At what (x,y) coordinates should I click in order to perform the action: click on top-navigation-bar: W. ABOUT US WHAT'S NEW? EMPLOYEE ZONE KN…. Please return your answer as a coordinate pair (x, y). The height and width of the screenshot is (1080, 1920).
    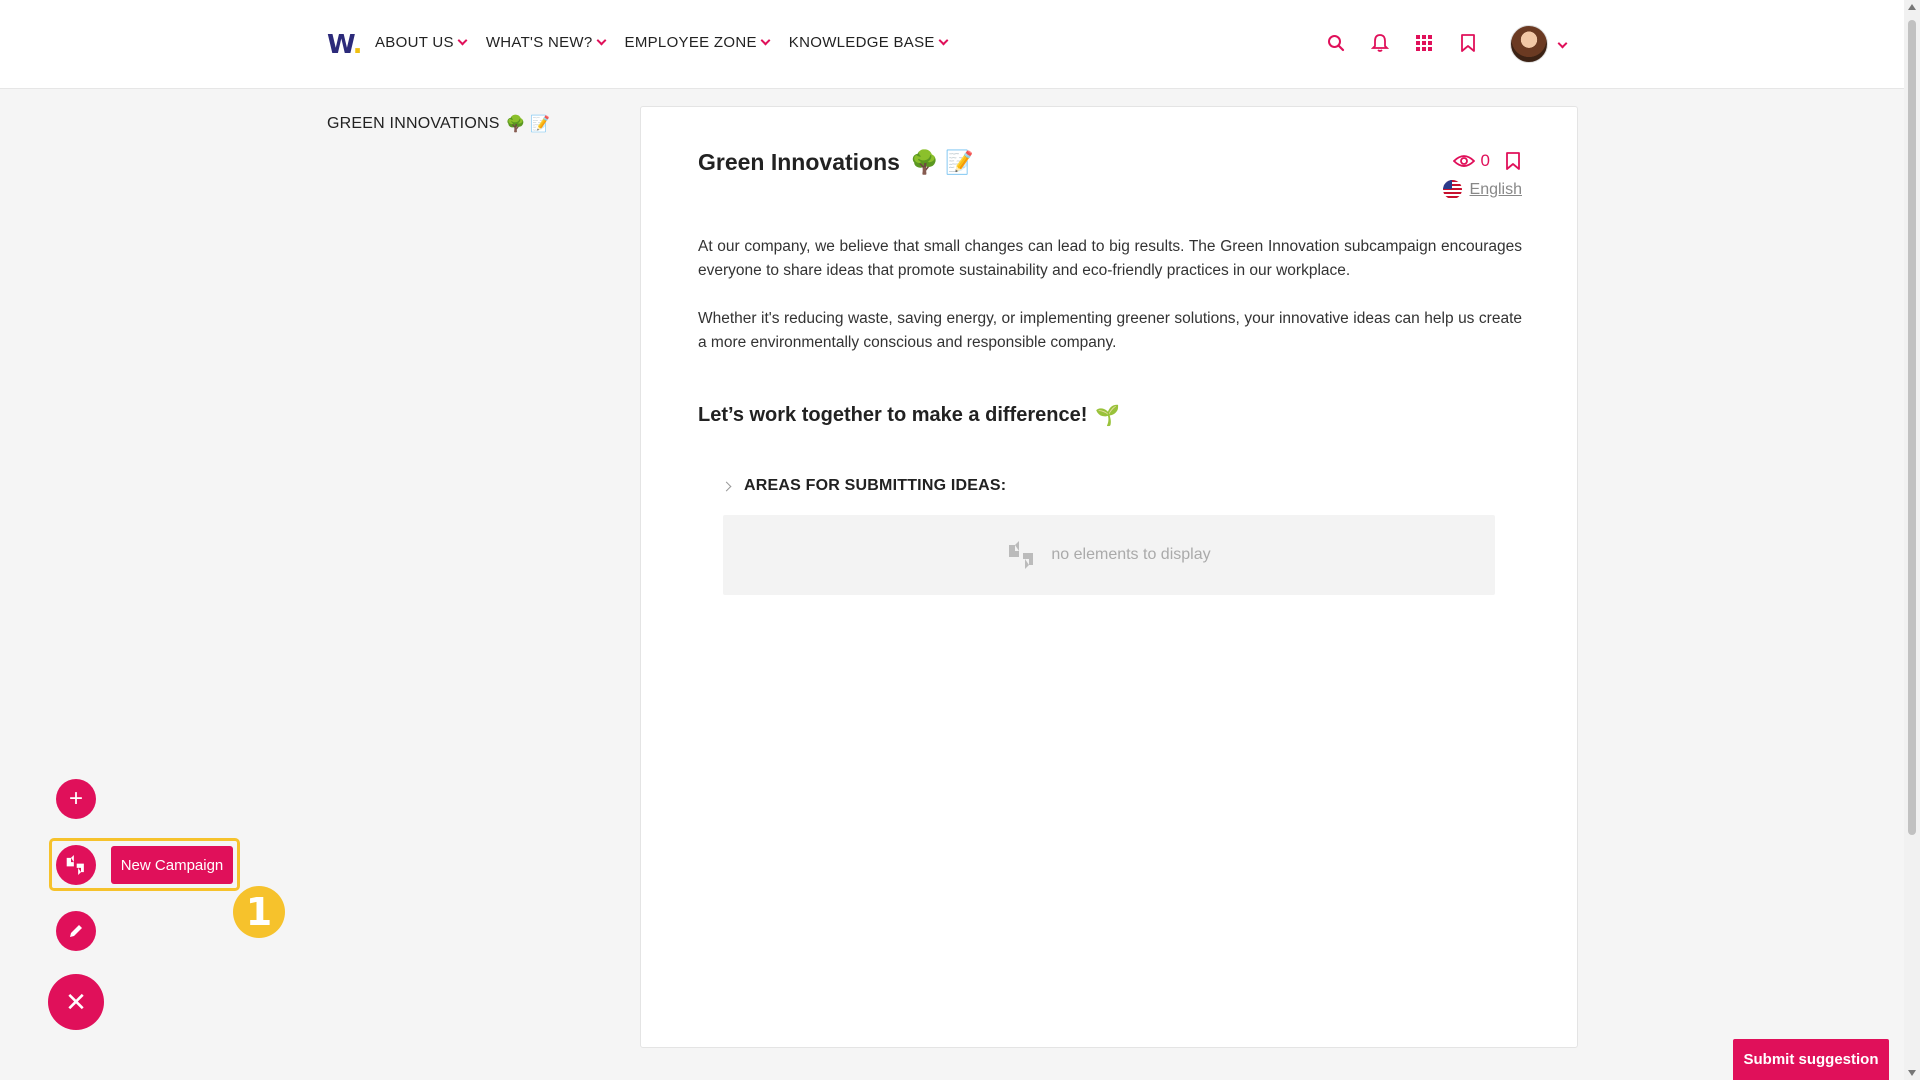
    Looking at the image, I should click on (952, 44).